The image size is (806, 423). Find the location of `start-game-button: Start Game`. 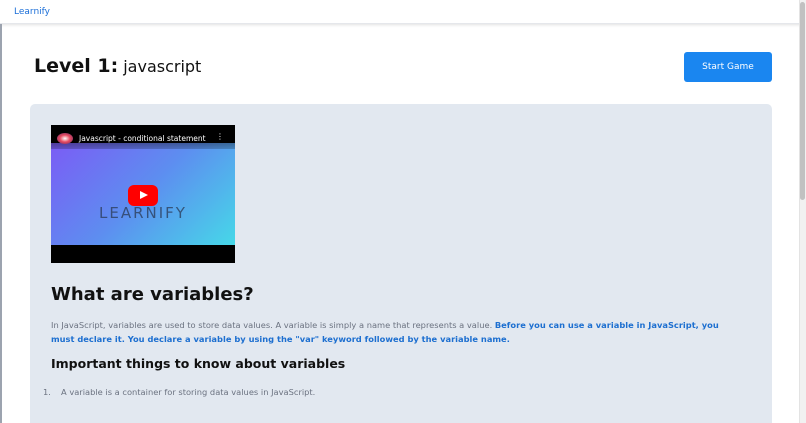

start-game-button: Start Game is located at coordinates (728, 67).